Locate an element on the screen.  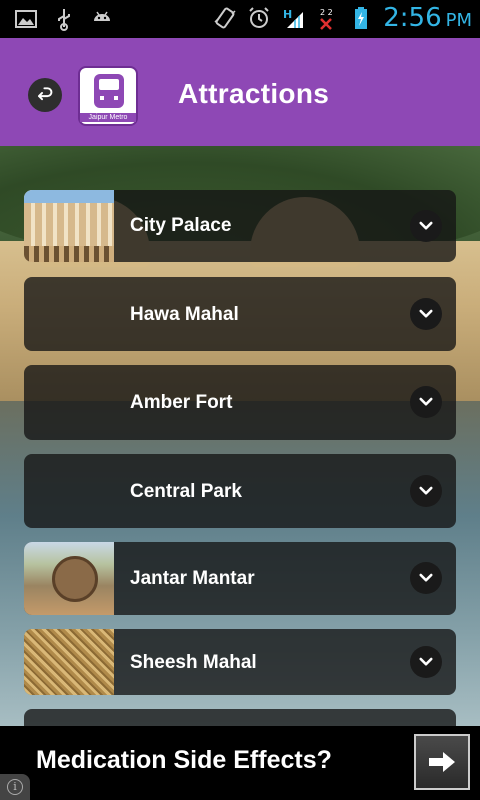
jaipur-metro-logo: Jaipur Metro is located at coordinates (108, 96).